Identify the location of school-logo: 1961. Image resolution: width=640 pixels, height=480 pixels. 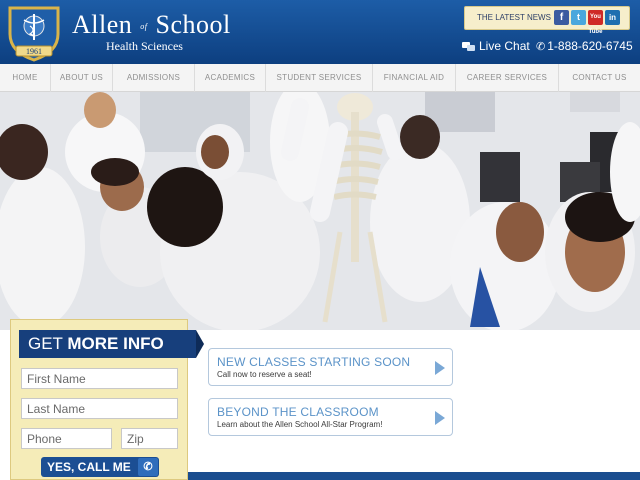
(34, 33).